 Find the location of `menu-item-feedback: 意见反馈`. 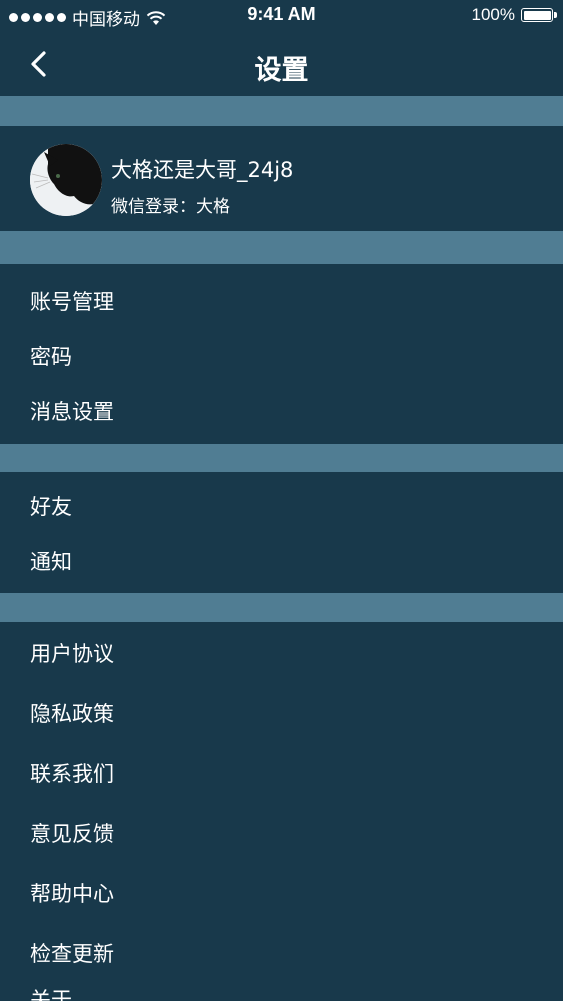

menu-item-feedback: 意见反馈 is located at coordinates (281, 832).